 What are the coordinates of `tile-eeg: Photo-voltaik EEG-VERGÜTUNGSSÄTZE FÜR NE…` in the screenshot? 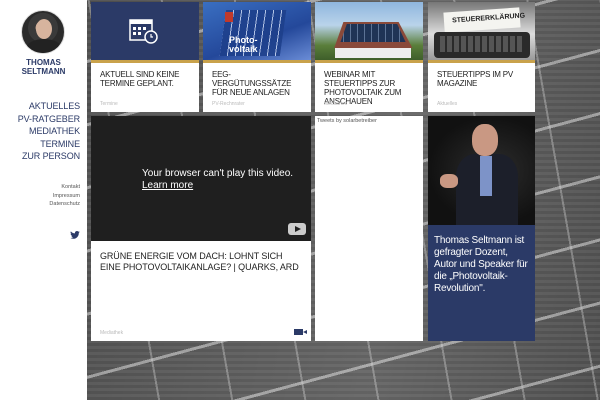 It's located at (257, 57).